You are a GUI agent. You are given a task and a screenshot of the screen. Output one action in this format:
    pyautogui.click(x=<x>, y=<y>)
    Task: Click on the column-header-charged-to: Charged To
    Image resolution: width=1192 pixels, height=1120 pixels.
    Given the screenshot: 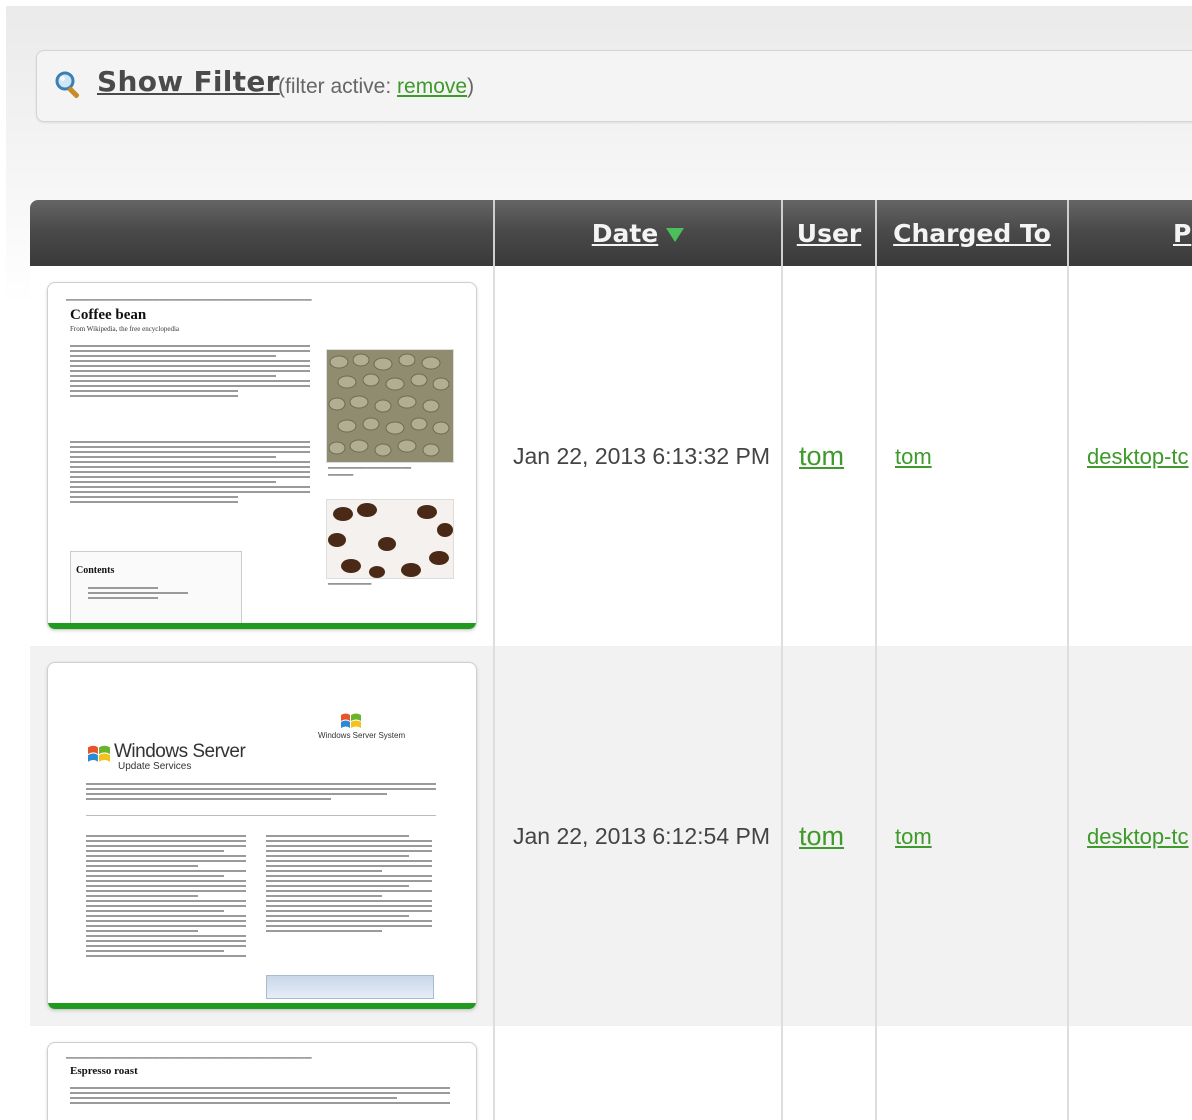 What is the action you would take?
    pyautogui.click(x=972, y=233)
    